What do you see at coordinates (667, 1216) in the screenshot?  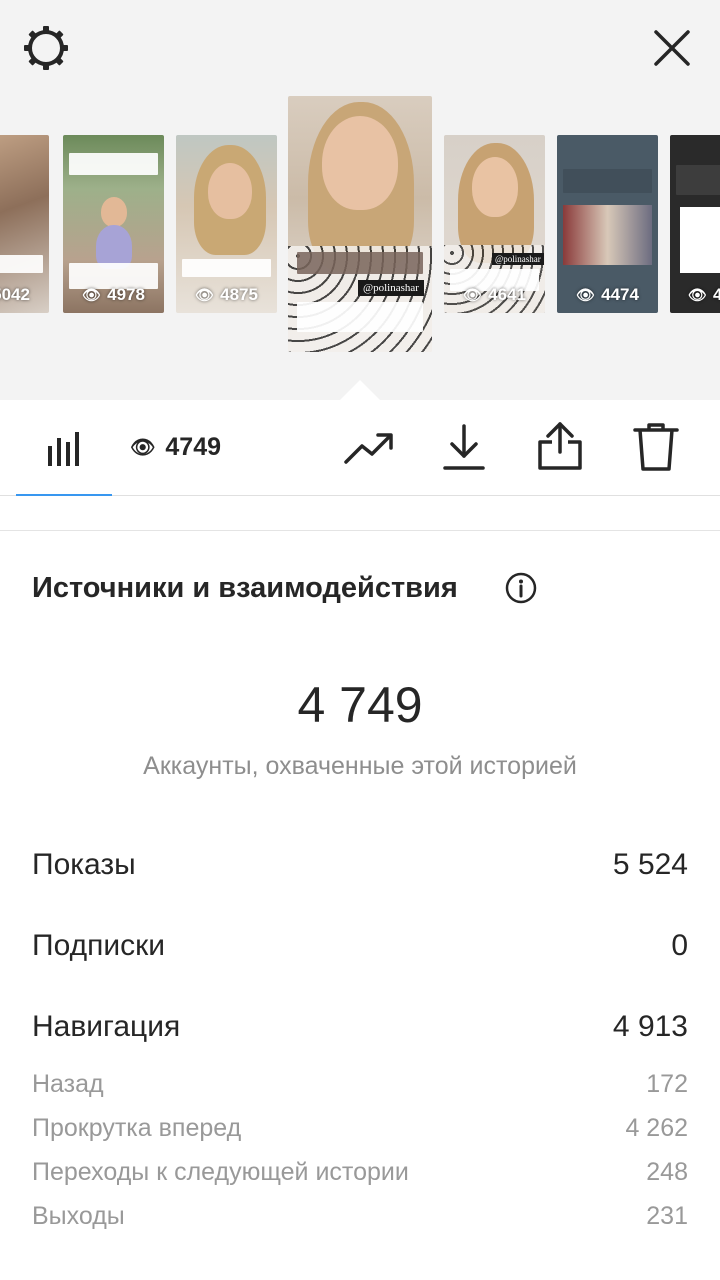 I see `metric-value: 231` at bounding box center [667, 1216].